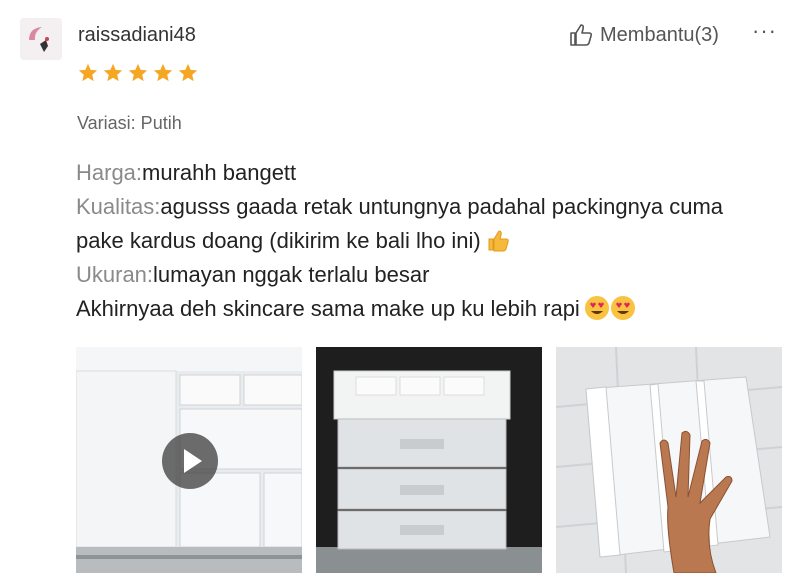  I want to click on helpful-label: Membantu(3), so click(659, 34).